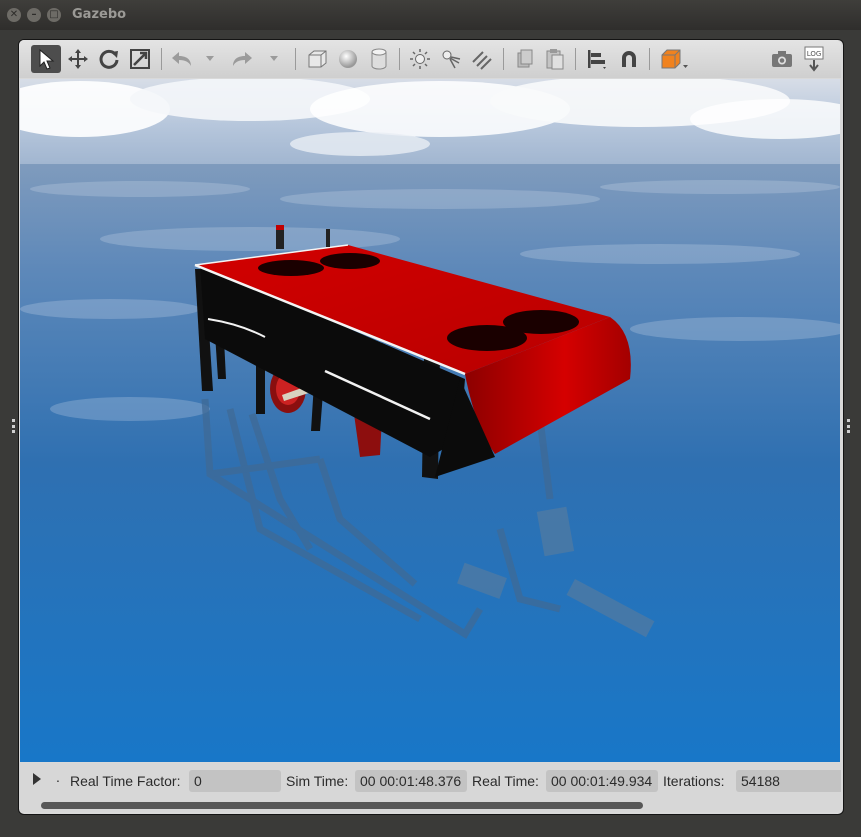 Image resolution: width=861 pixels, height=837 pixels. I want to click on arrow-cursor-icon, so click(47, 59).